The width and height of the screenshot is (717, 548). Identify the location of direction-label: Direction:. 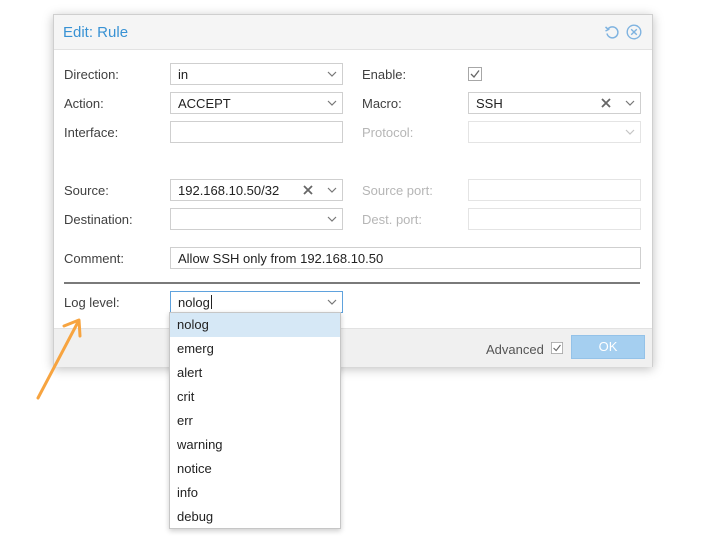
(91, 74).